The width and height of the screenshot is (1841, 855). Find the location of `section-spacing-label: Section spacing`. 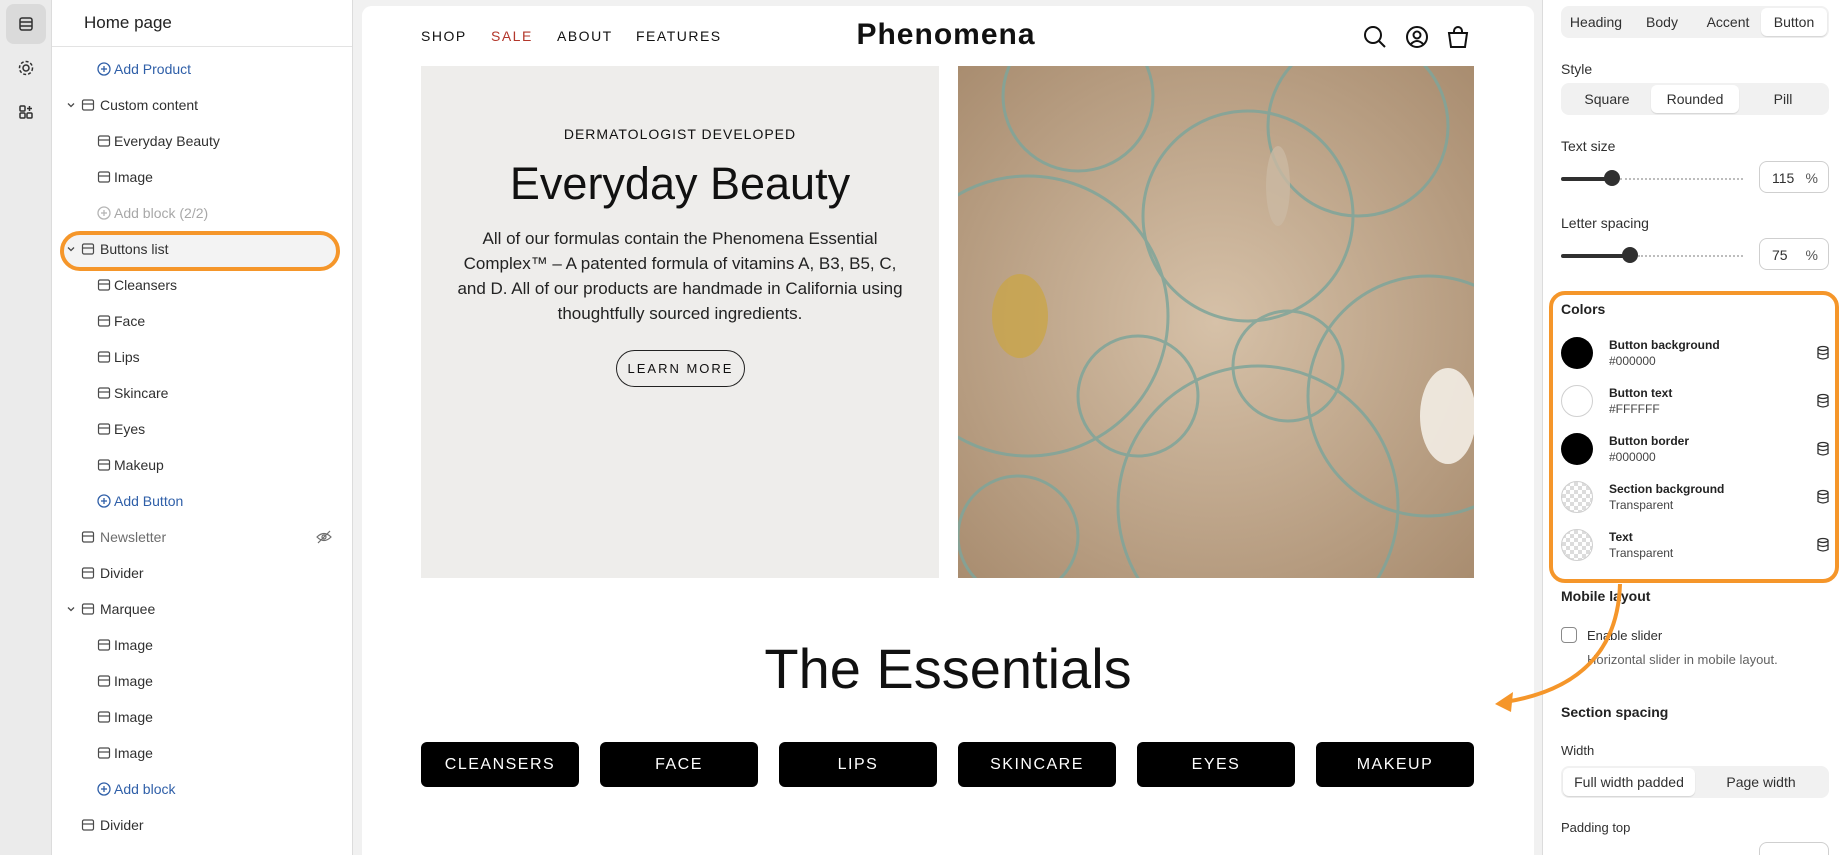

section-spacing-label: Section spacing is located at coordinates (1615, 712).